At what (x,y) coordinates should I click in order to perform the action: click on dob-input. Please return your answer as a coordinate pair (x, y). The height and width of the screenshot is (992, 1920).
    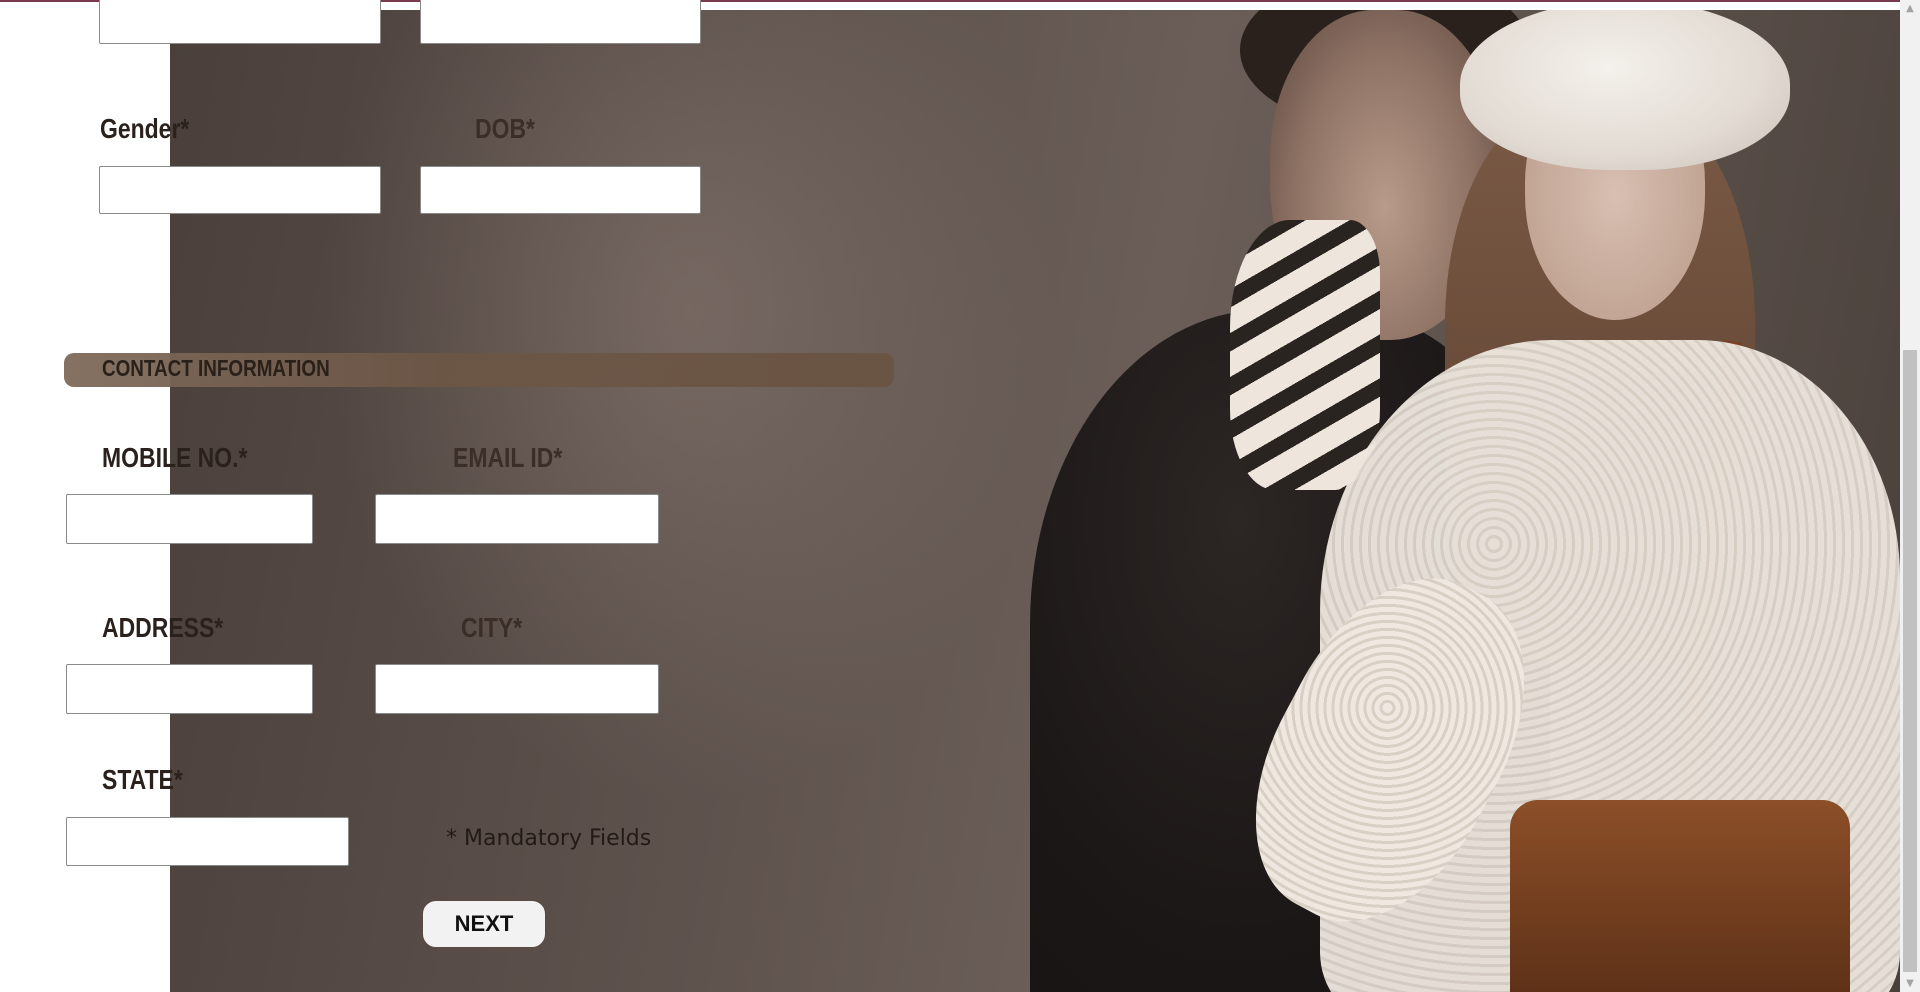
    Looking at the image, I should click on (560, 190).